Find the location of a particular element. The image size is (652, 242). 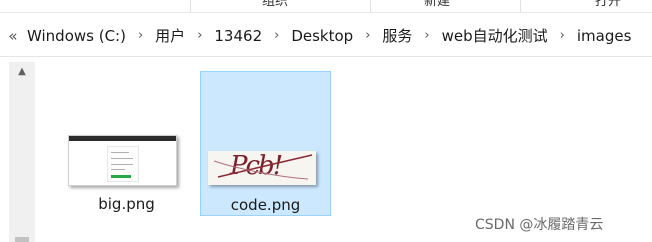

ribbon-item-new: 新建 is located at coordinates (437, 4).